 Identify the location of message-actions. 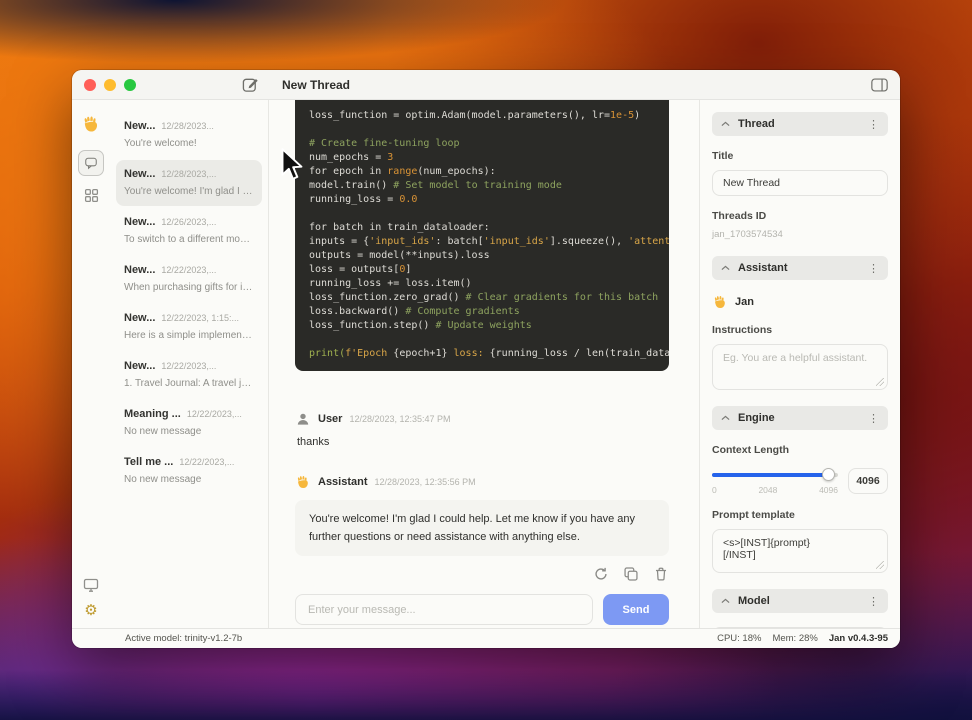
(482, 574).